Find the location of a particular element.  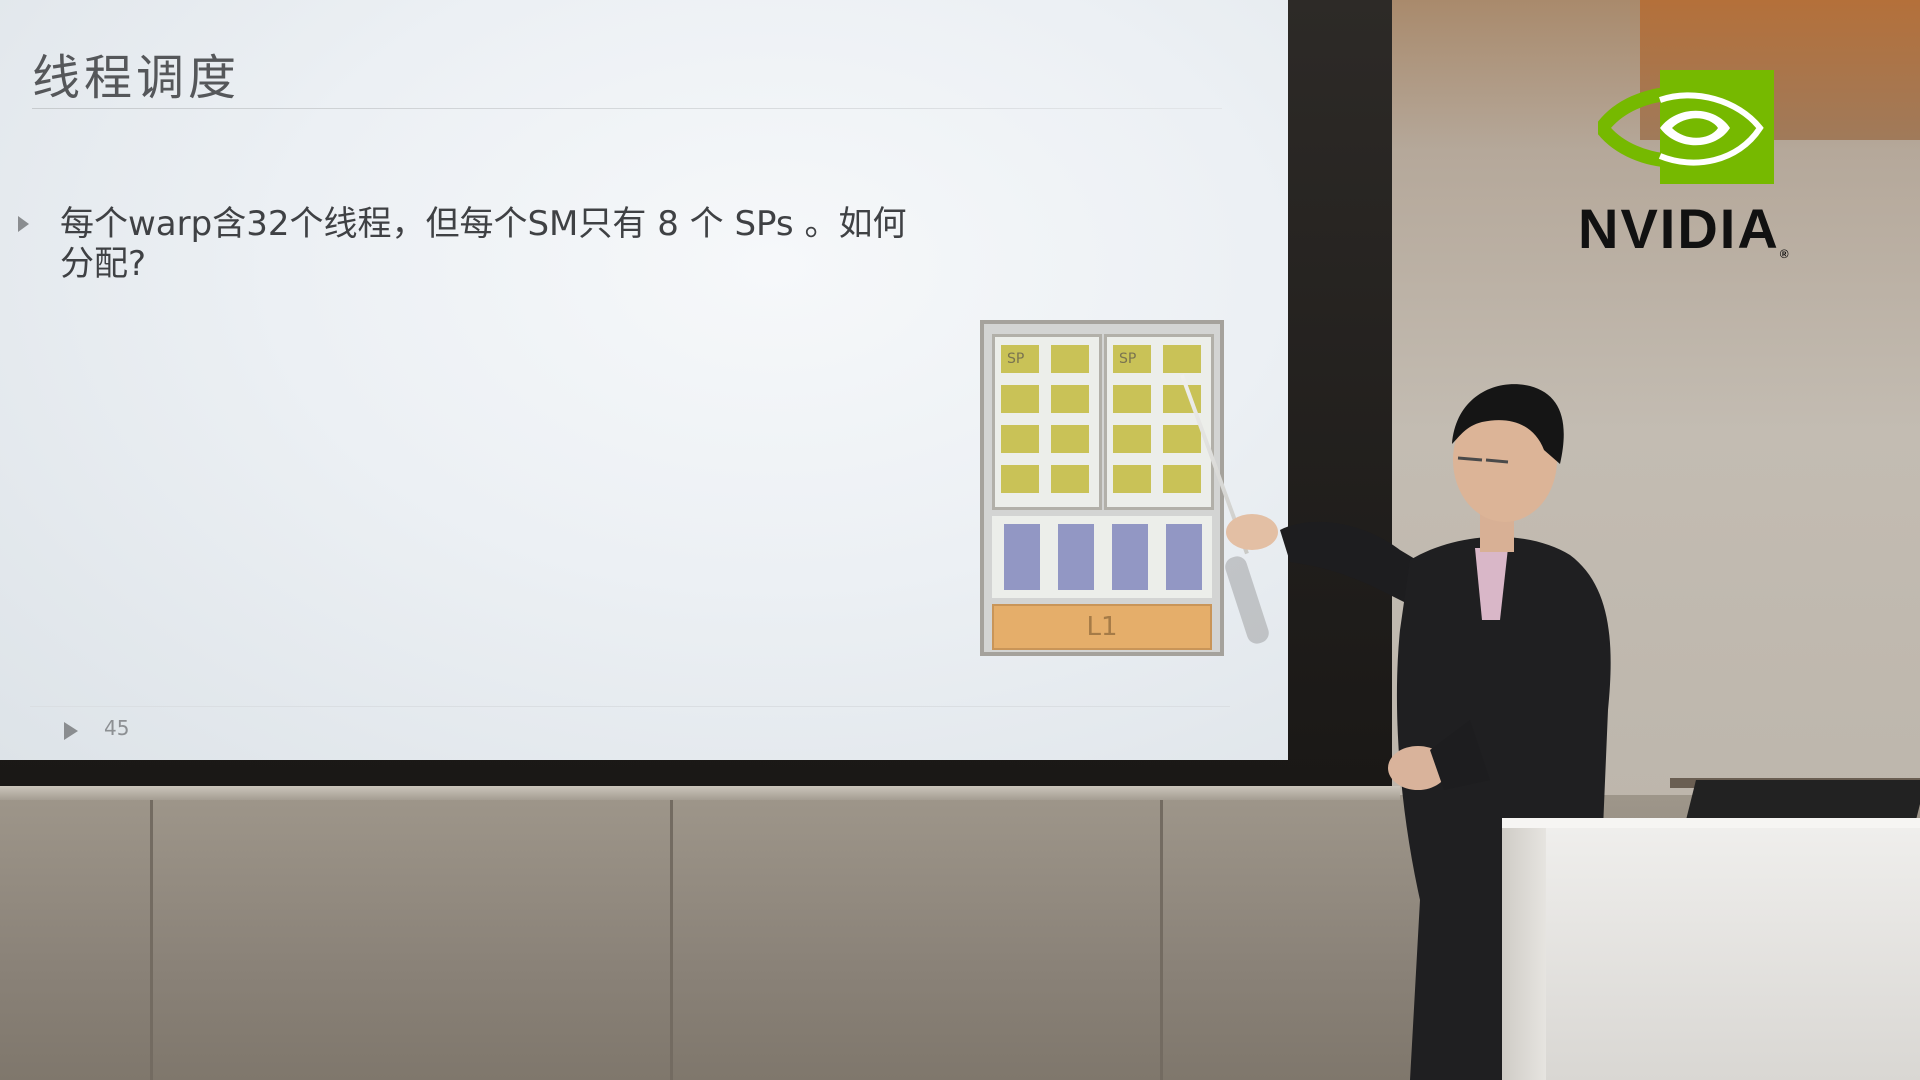

title-divider is located at coordinates (627, 108).